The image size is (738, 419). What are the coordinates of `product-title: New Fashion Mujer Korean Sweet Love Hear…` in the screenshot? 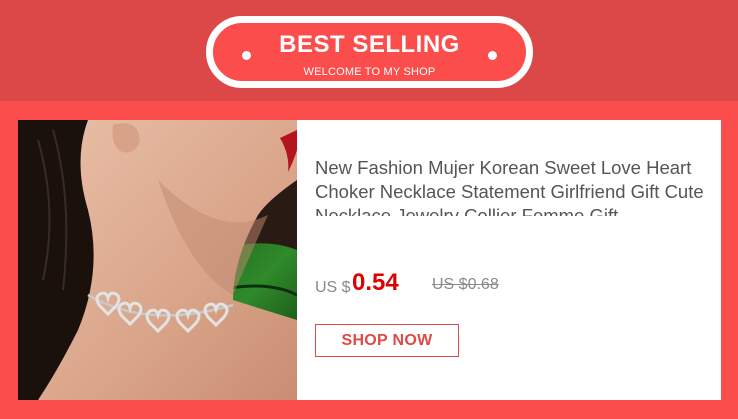 It's located at (511, 186).